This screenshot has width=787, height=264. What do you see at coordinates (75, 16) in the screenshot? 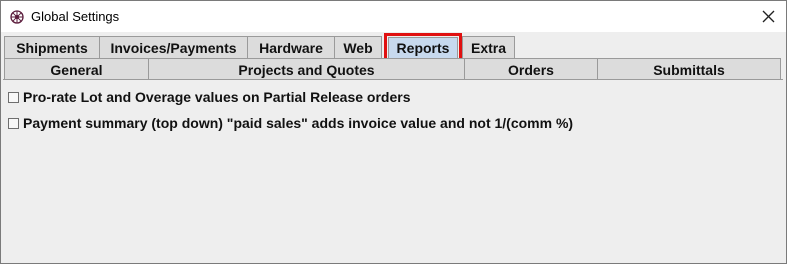
I see `window-title: Global Settings` at bounding box center [75, 16].